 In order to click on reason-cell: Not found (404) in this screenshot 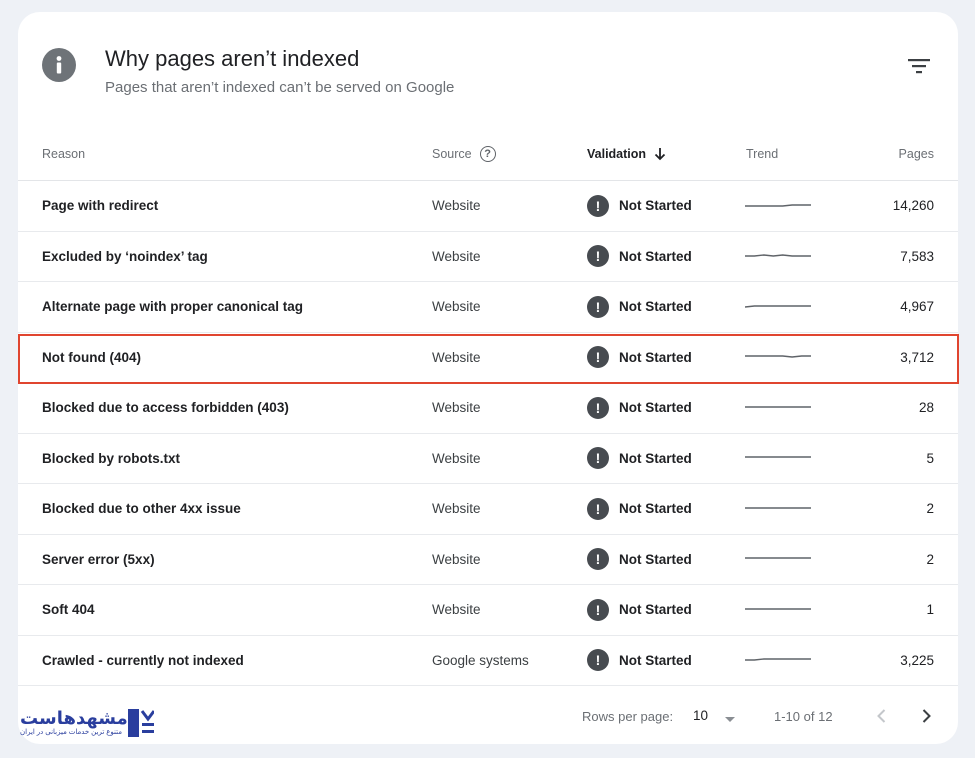, I will do `click(91, 357)`.